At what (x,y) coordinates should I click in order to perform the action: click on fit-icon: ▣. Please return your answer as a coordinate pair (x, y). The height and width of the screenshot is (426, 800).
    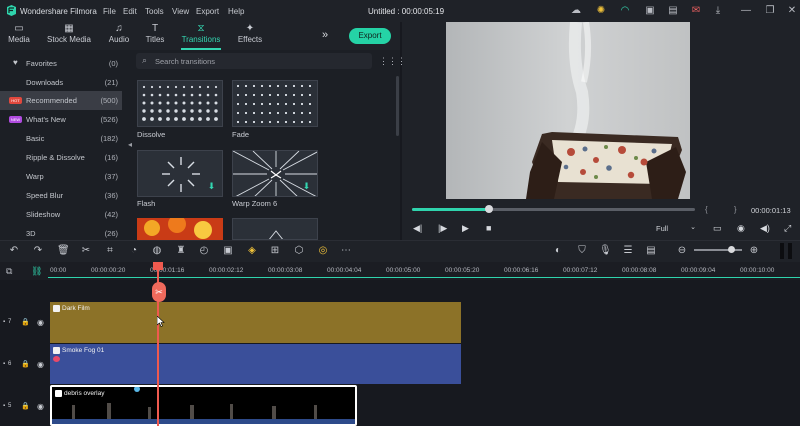
    Looking at the image, I should click on (228, 251).